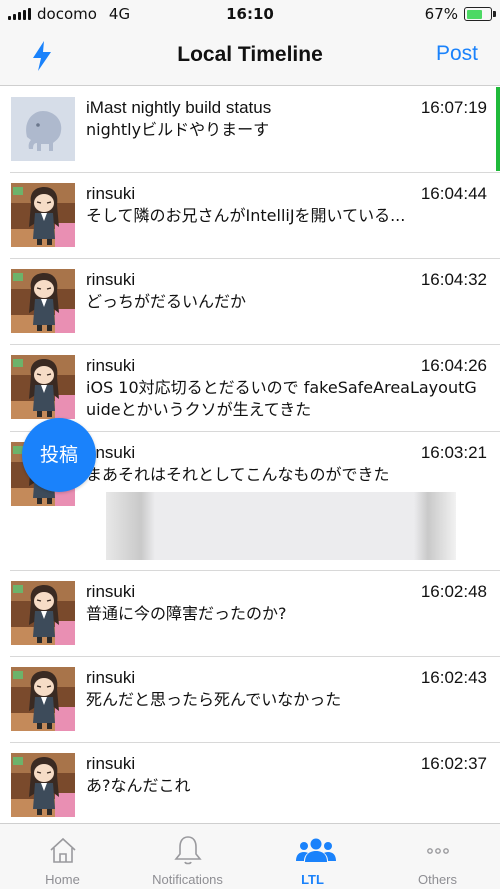 This screenshot has height=889, width=500. I want to click on post-content: rinsuki 16:02:37 あ?なんだこれ, so click(250, 783).